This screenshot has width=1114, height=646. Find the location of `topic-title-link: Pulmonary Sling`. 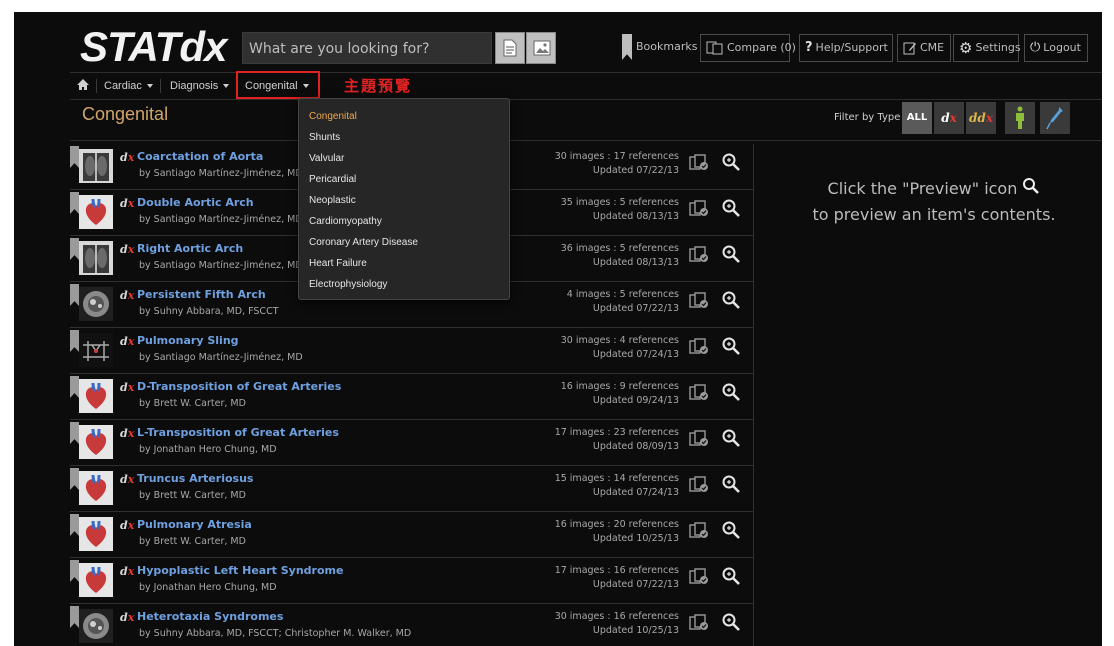

topic-title-link: Pulmonary Sling is located at coordinates (188, 340).